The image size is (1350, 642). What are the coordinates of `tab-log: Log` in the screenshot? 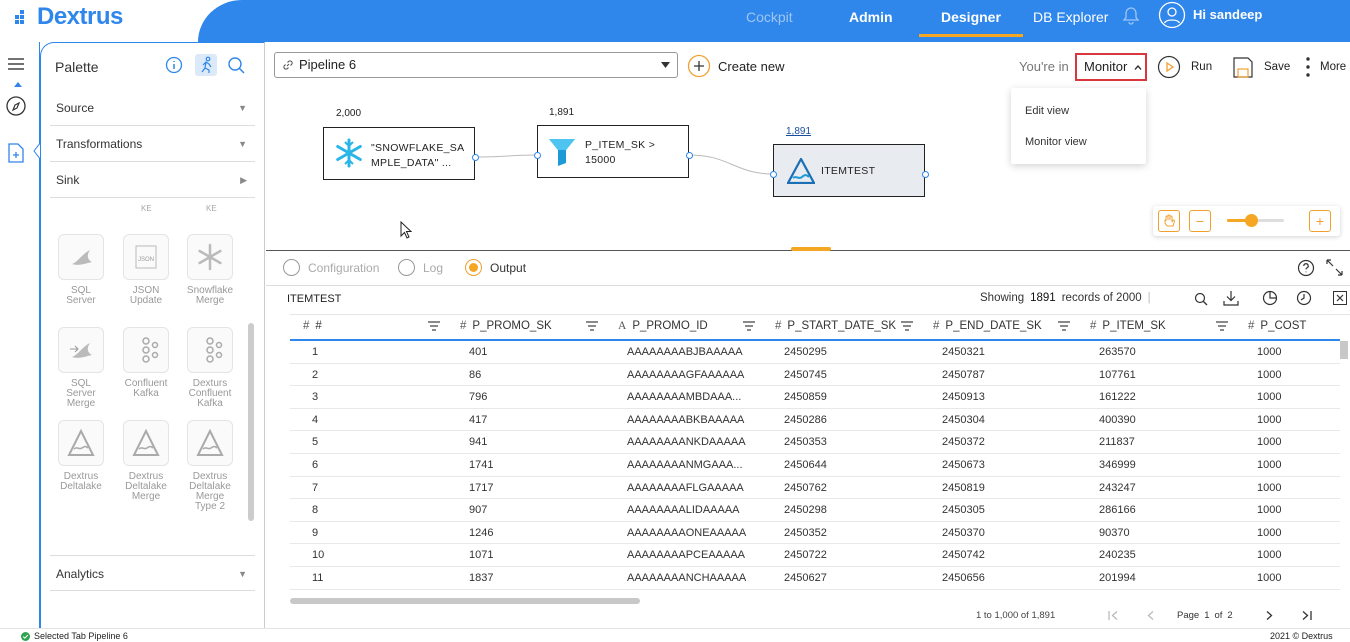 It's located at (420, 267).